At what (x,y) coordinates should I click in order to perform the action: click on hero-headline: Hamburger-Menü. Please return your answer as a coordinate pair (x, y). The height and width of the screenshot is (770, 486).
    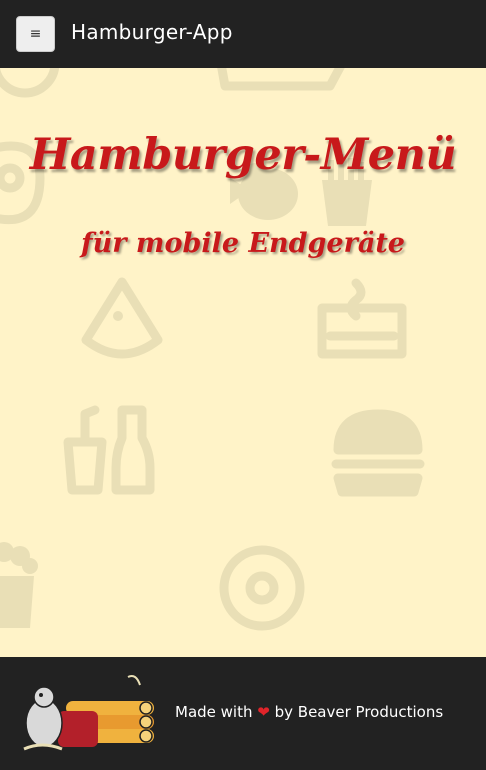
    Looking at the image, I should click on (243, 155).